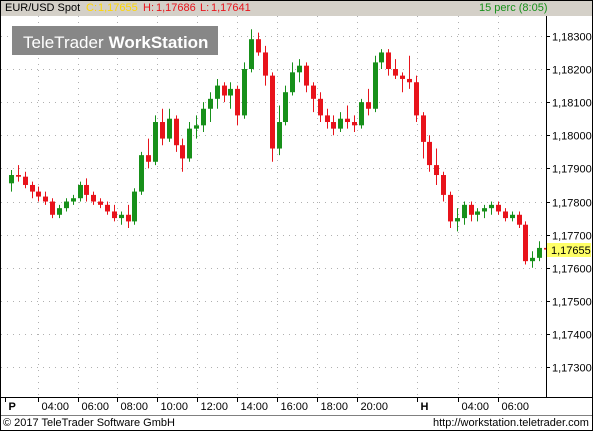 This screenshot has width=593, height=431. I want to click on copyright-text: © 2017 TeleTrader Software GmbH, so click(89, 423).